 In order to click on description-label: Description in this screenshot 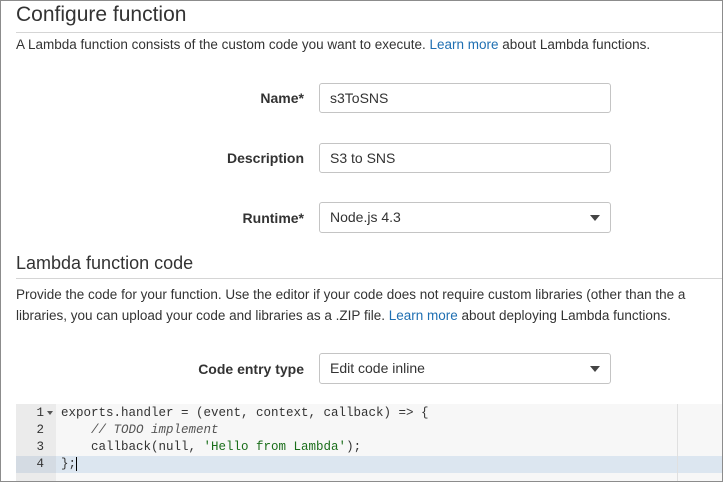, I will do `click(265, 158)`.